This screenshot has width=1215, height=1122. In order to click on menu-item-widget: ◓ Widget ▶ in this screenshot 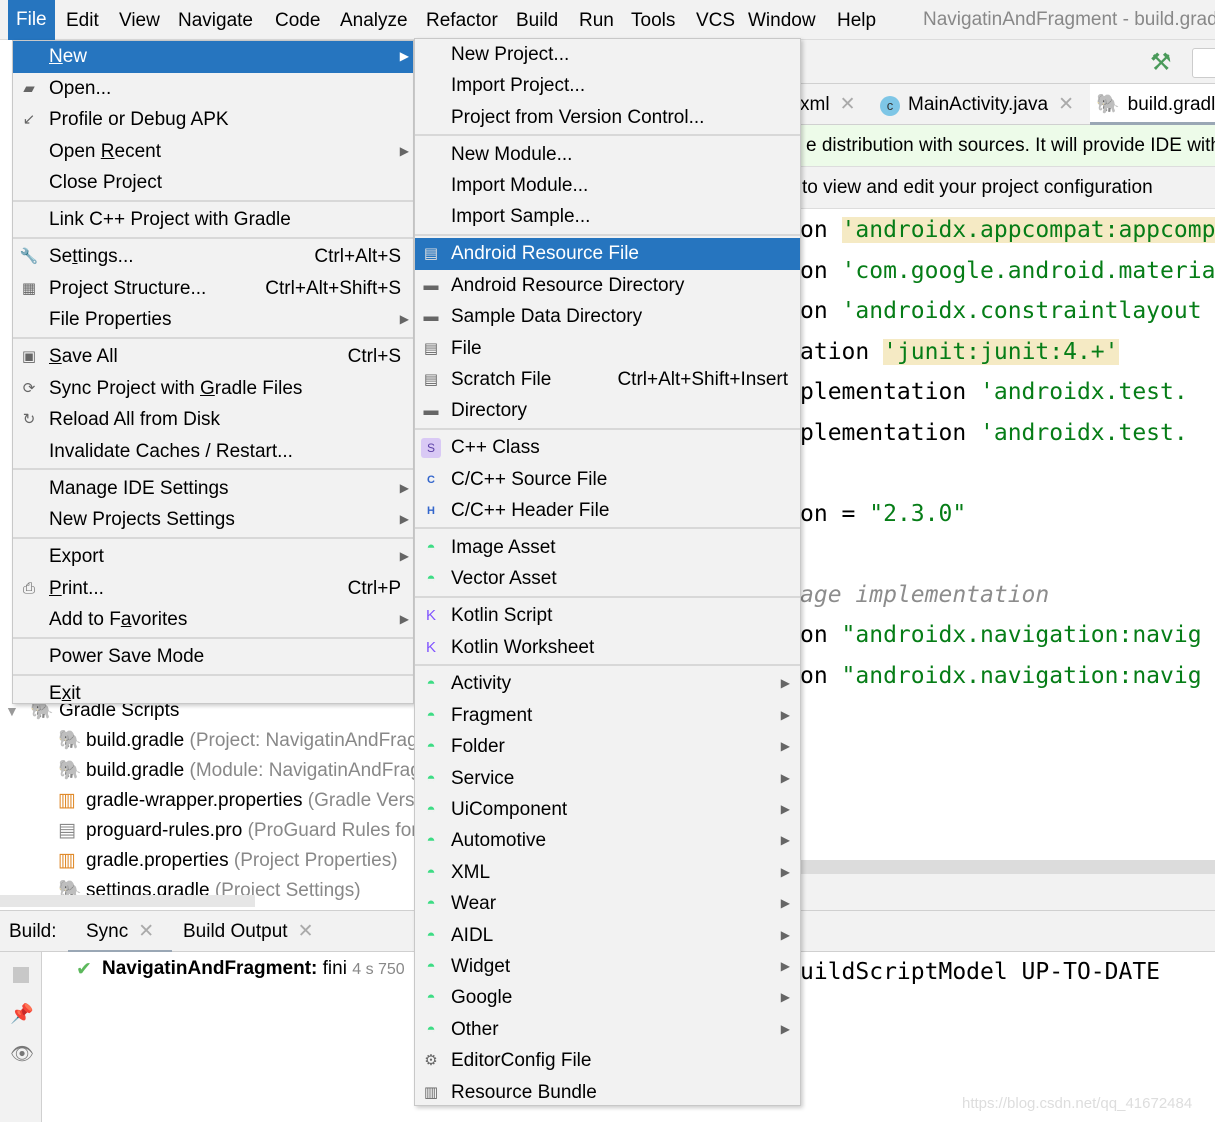, I will do `click(607, 966)`.